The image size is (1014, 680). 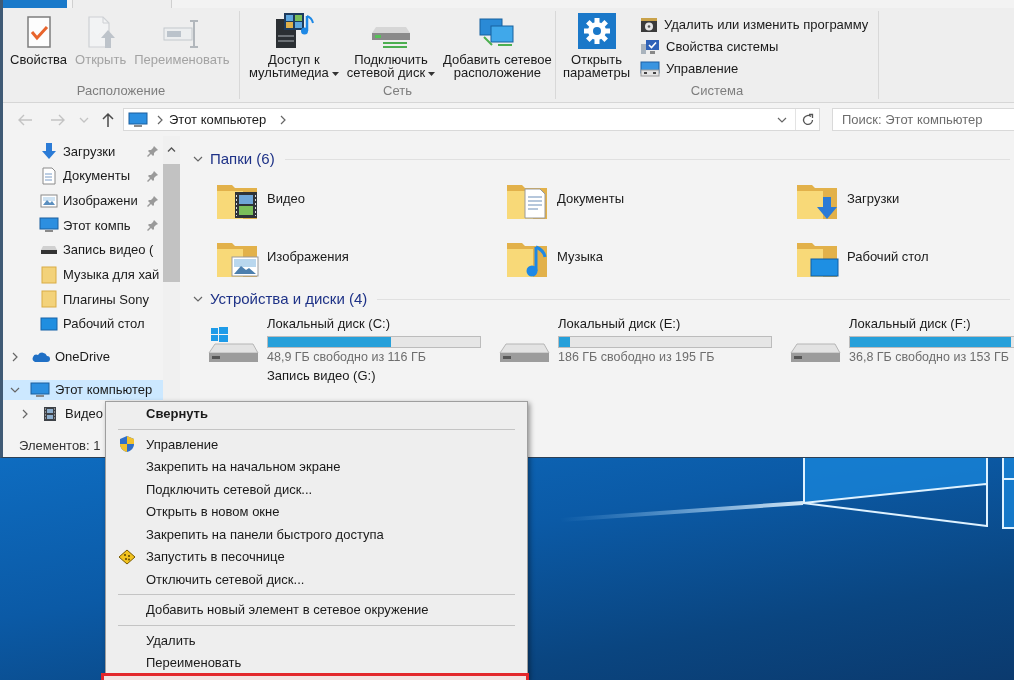 What do you see at coordinates (57, 356) in the screenshot?
I see `tree-item: OneDrive` at bounding box center [57, 356].